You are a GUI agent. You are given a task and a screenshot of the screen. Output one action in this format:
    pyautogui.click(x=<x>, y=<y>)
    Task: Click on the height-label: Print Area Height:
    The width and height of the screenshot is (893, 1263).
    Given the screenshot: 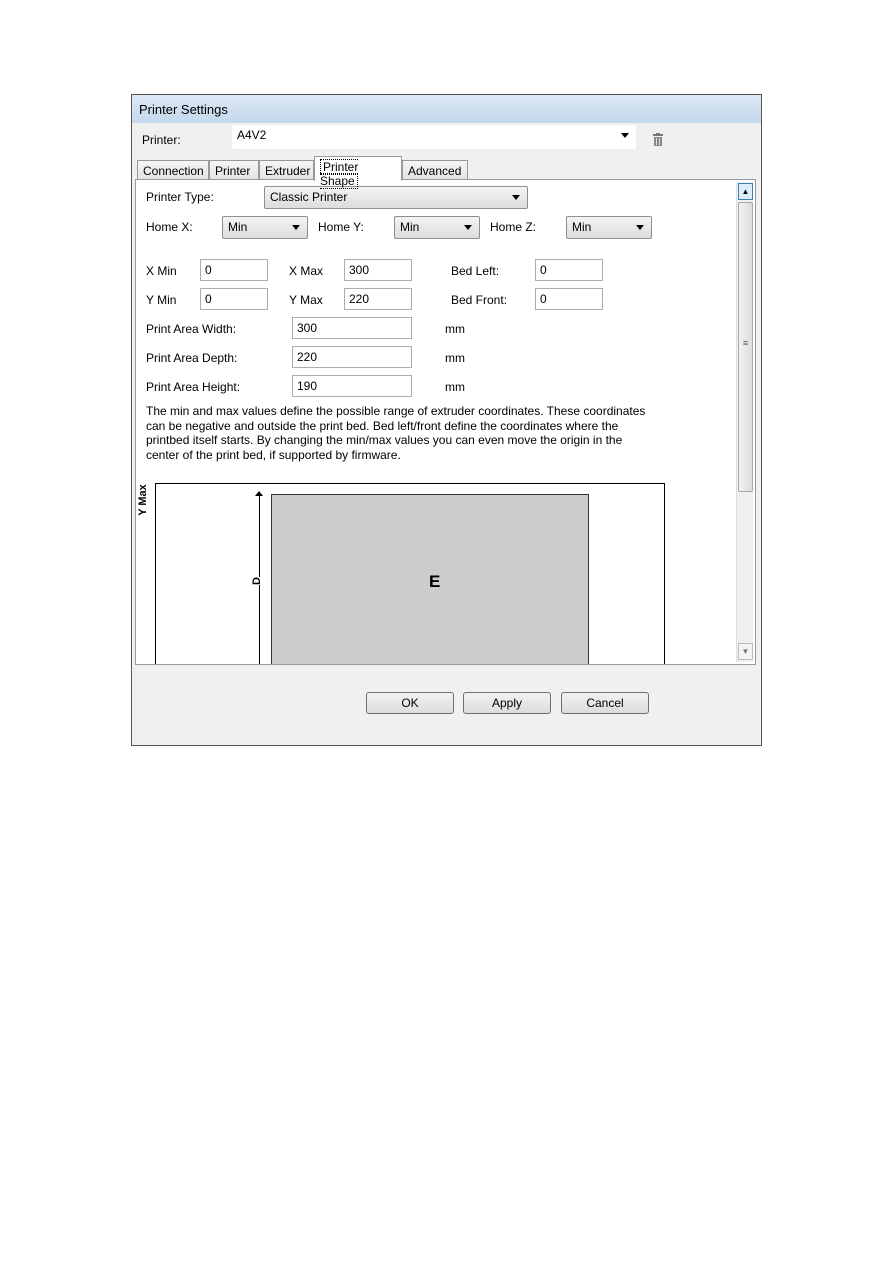 What is the action you would take?
    pyautogui.click(x=193, y=387)
    